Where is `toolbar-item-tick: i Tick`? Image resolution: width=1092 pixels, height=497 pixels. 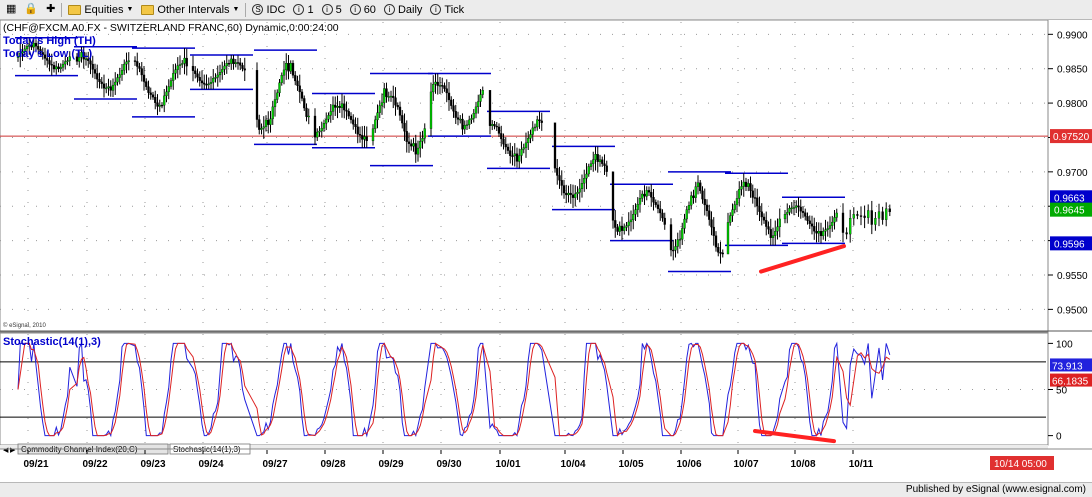
toolbar-item-tick: i Tick is located at coordinates (447, 10).